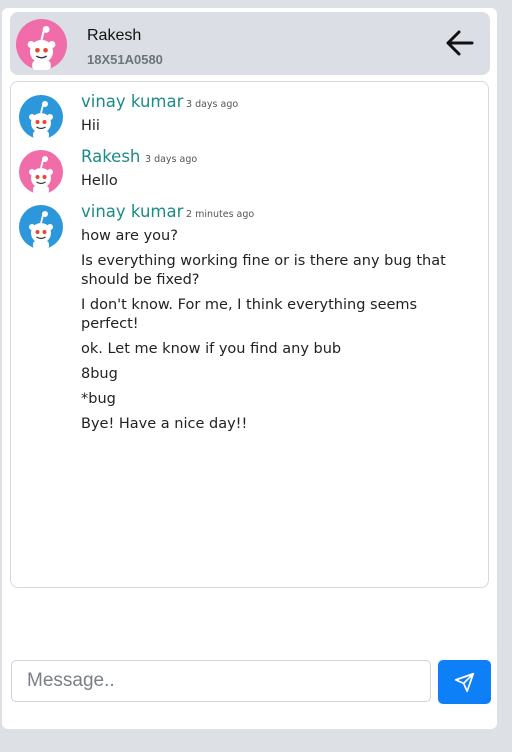  I want to click on composer, so click(251, 682).